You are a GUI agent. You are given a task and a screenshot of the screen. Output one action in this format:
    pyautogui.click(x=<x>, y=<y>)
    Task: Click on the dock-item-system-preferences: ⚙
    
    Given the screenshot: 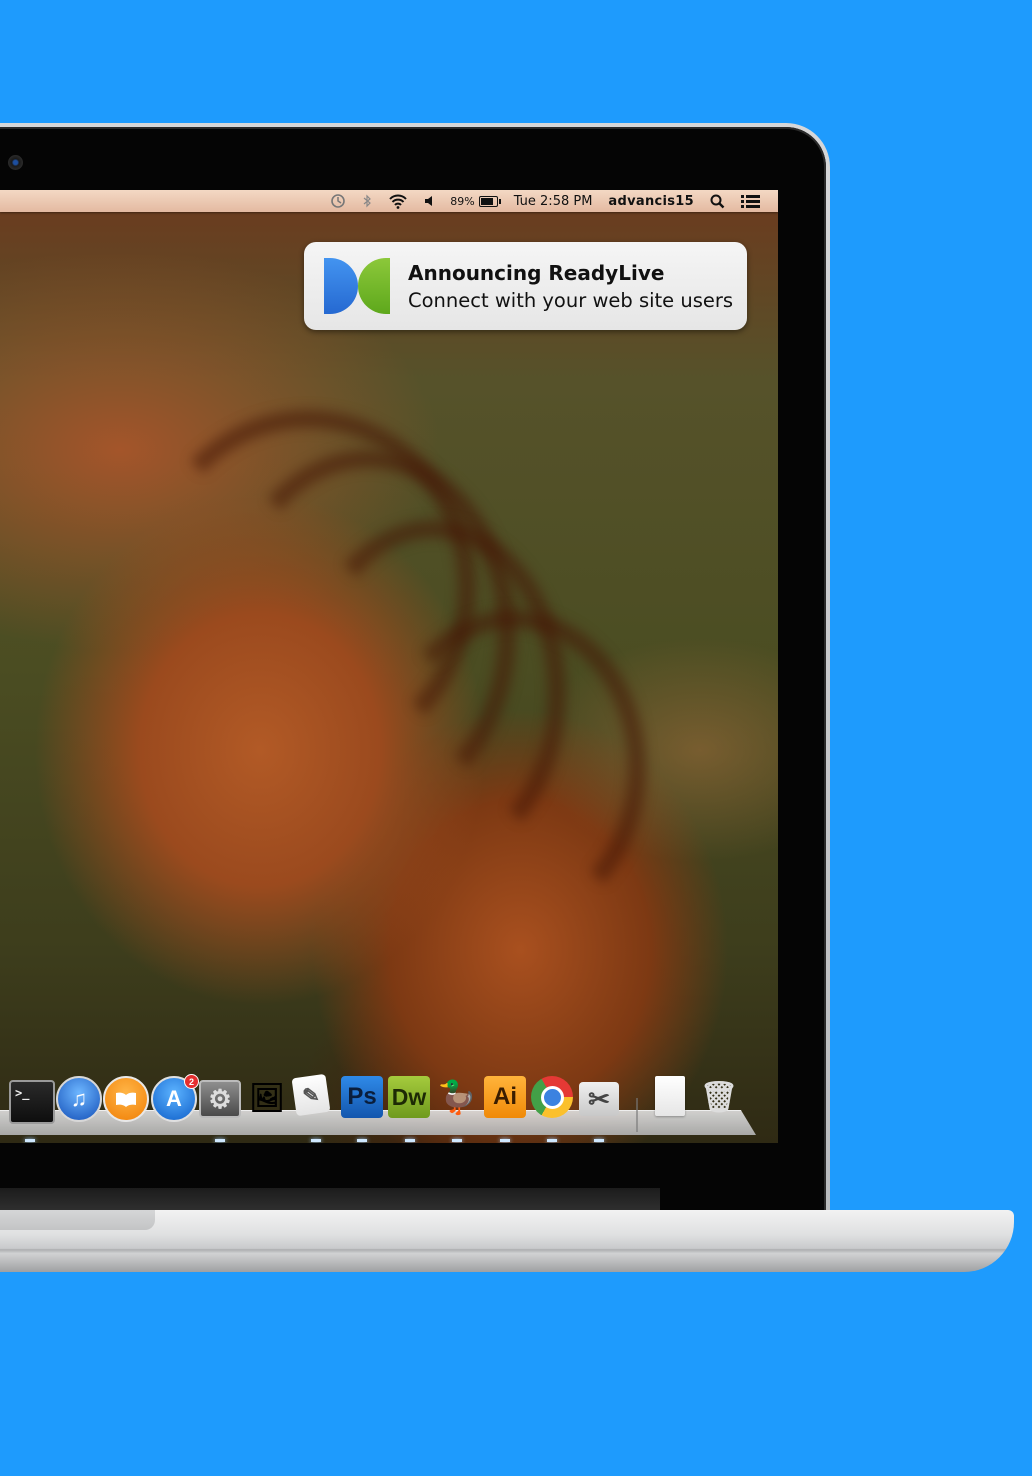 What is the action you would take?
    pyautogui.click(x=220, y=1099)
    